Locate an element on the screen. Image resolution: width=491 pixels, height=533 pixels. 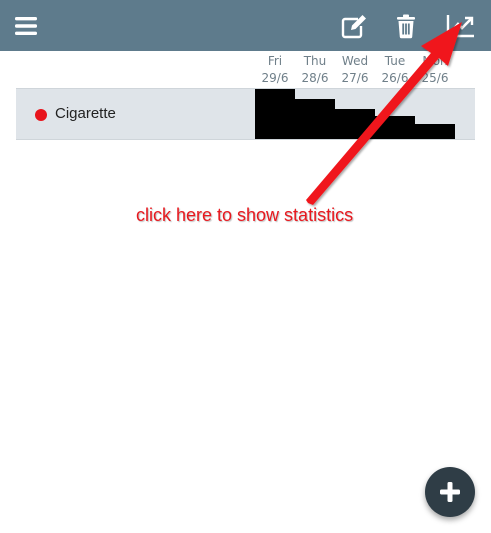
toolbar is located at coordinates (245, 25).